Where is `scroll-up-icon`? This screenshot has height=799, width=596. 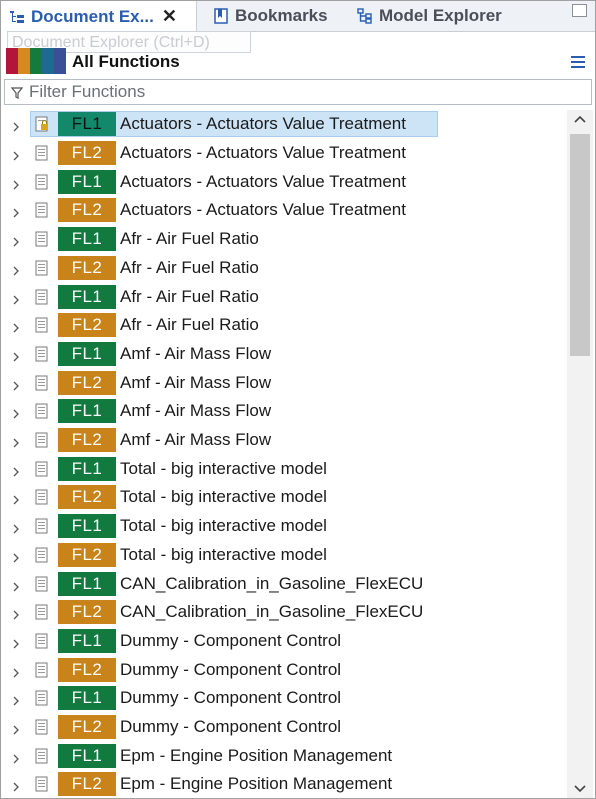 scroll-up-icon is located at coordinates (580, 120).